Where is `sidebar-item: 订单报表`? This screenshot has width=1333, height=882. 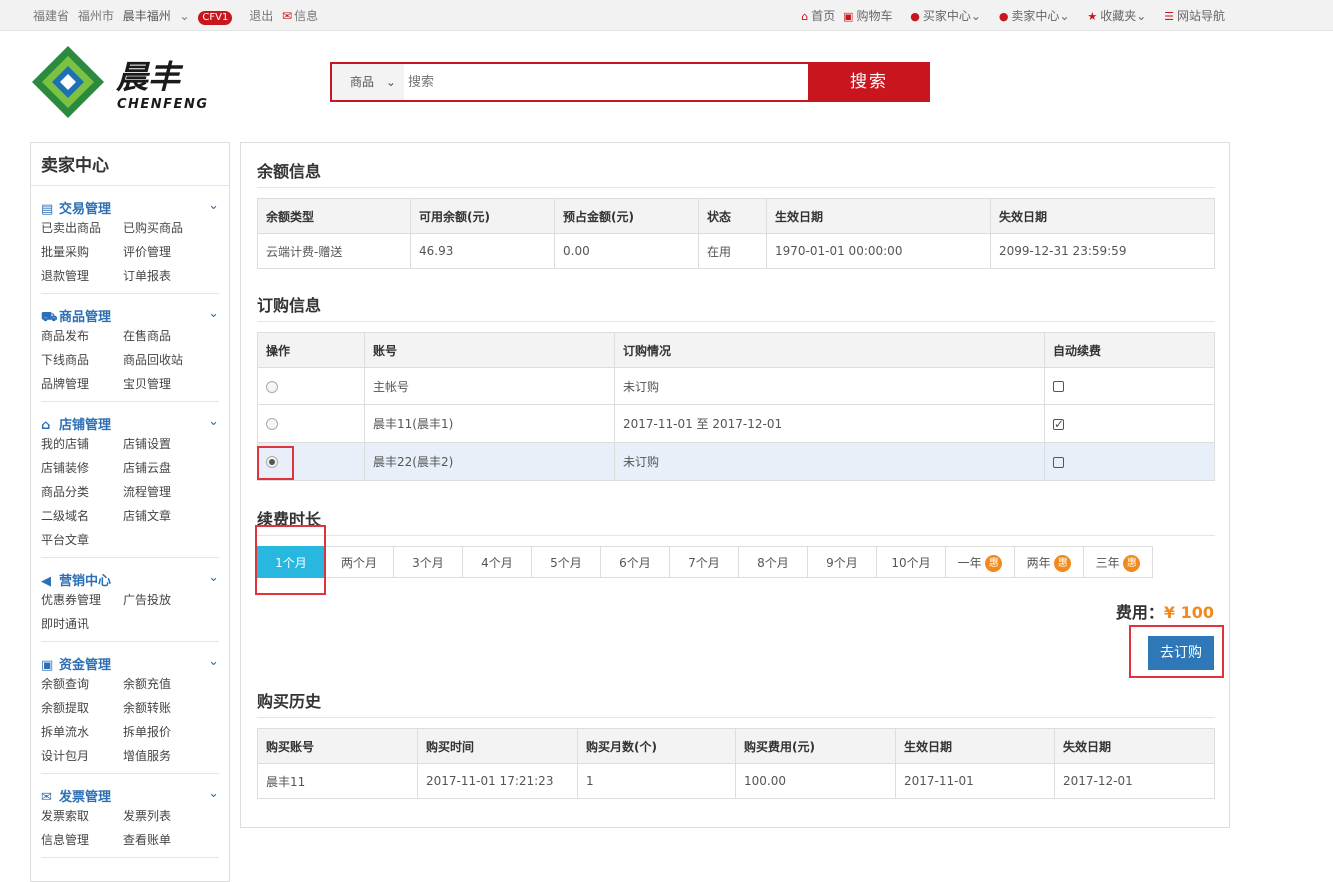 sidebar-item: 订单报表 is located at coordinates (168, 276).